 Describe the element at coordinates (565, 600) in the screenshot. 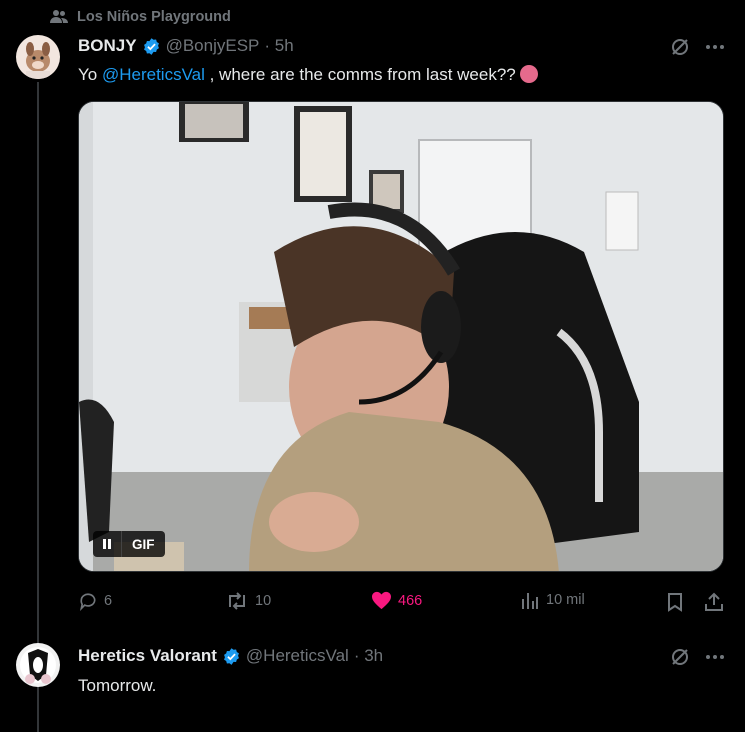

I see `view-count: 10 mil` at that location.